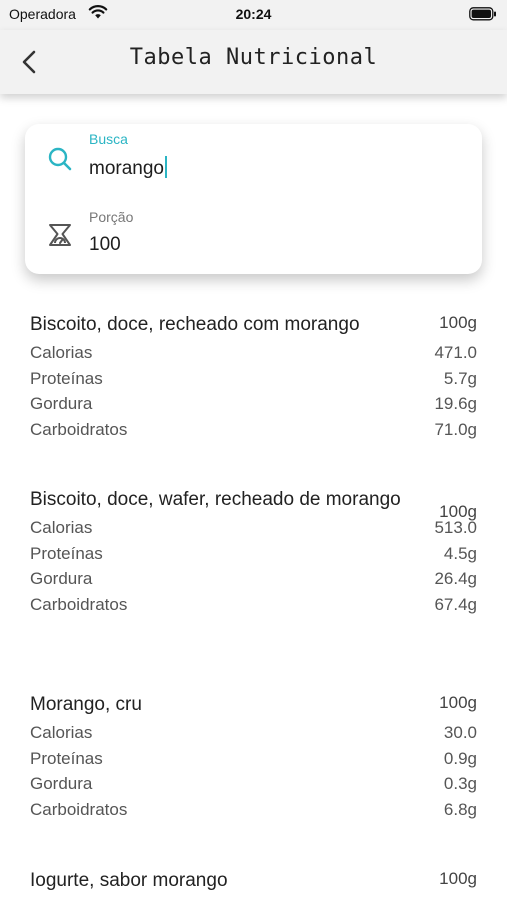 The width and height of the screenshot is (507, 900). Describe the element at coordinates (253, 379) in the screenshot. I see `nutrient-row-protein: Proteínas 5.7g` at that location.